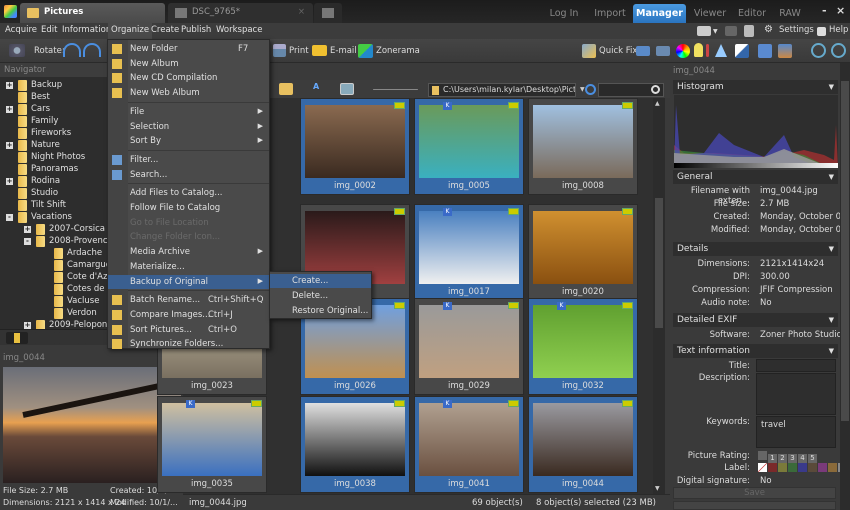 The width and height of the screenshot is (850, 510). I want to click on menu-item-new-web-album: New Web Album, so click(188, 93).